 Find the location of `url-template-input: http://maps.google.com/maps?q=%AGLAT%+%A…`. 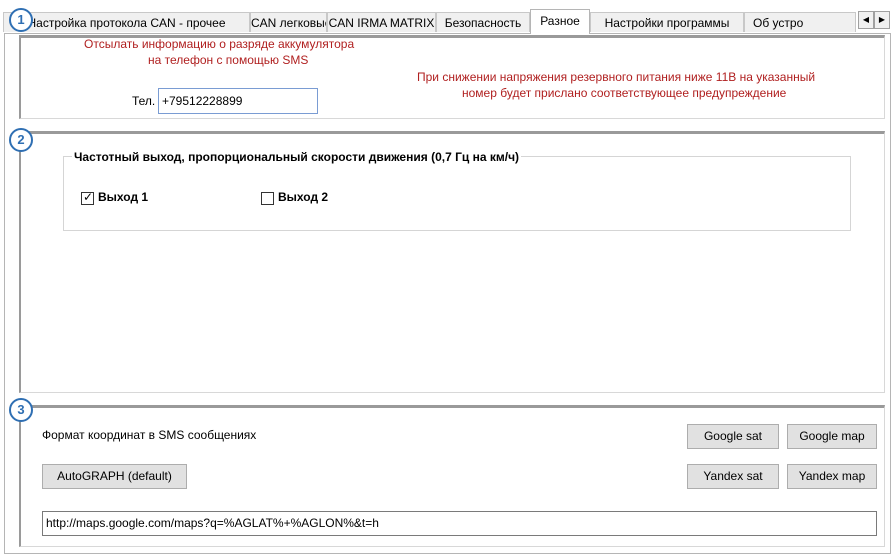

url-template-input: http://maps.google.com/maps?q=%AGLAT%+%A… is located at coordinates (459, 523).